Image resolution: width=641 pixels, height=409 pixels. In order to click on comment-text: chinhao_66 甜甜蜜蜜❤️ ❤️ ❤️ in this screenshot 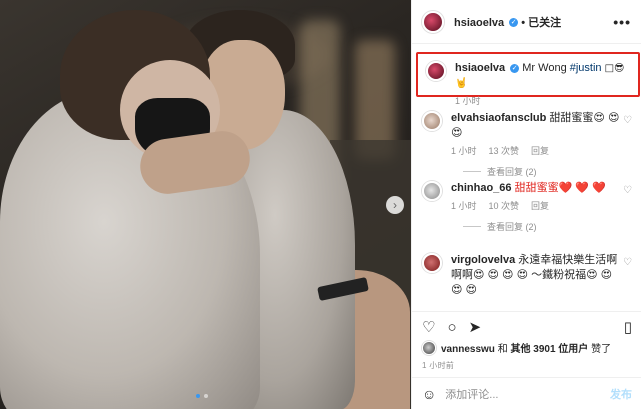, I will do `click(528, 188)`.